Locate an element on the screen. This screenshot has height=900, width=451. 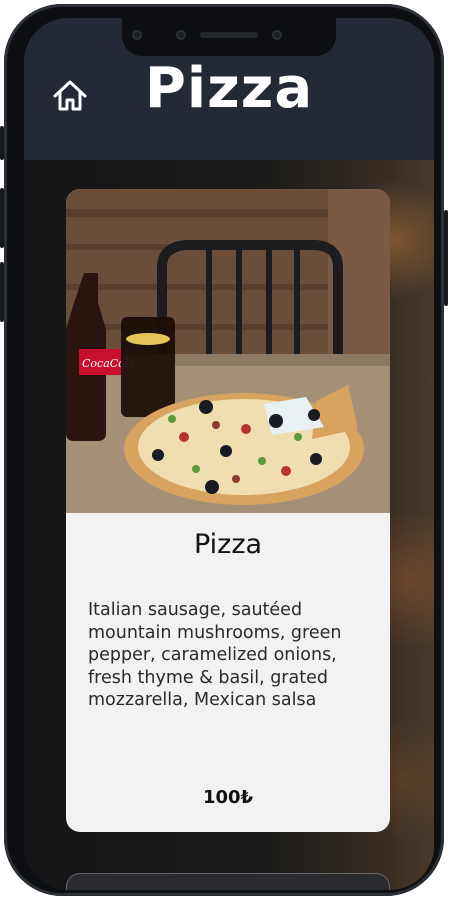
volume-down-button is located at coordinates (2, 292).